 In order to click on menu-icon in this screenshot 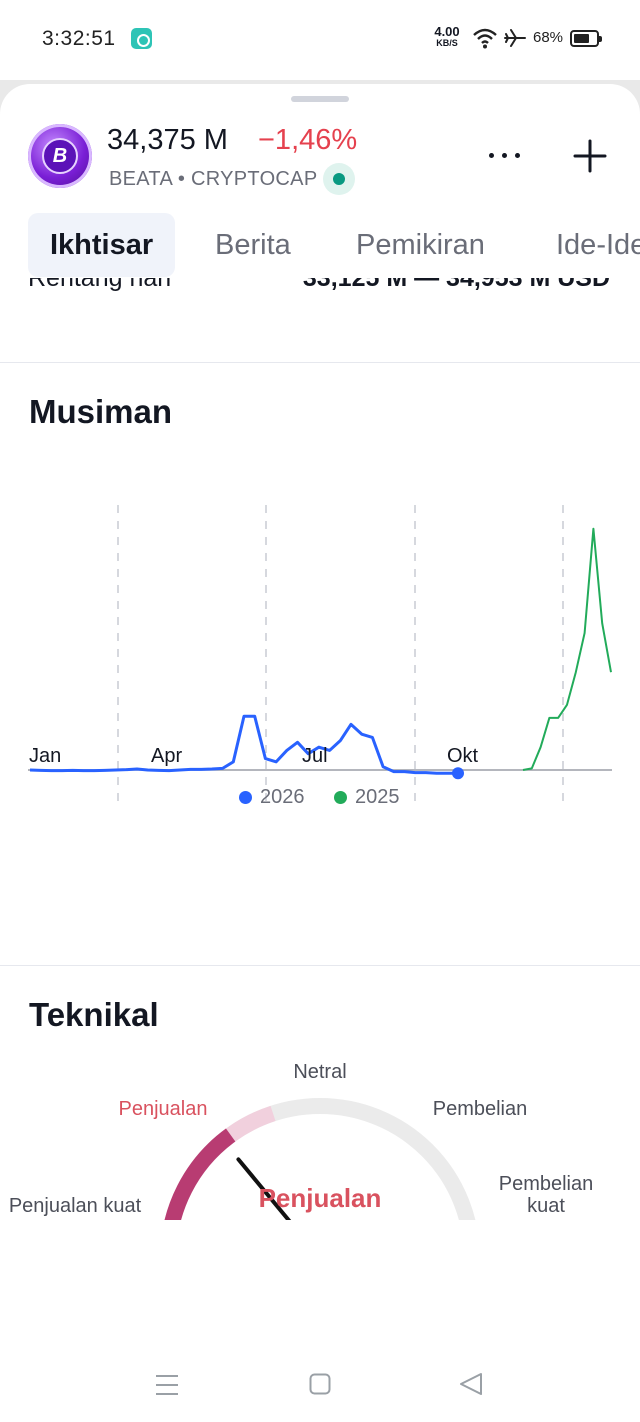, I will do `click(167, 1385)`.